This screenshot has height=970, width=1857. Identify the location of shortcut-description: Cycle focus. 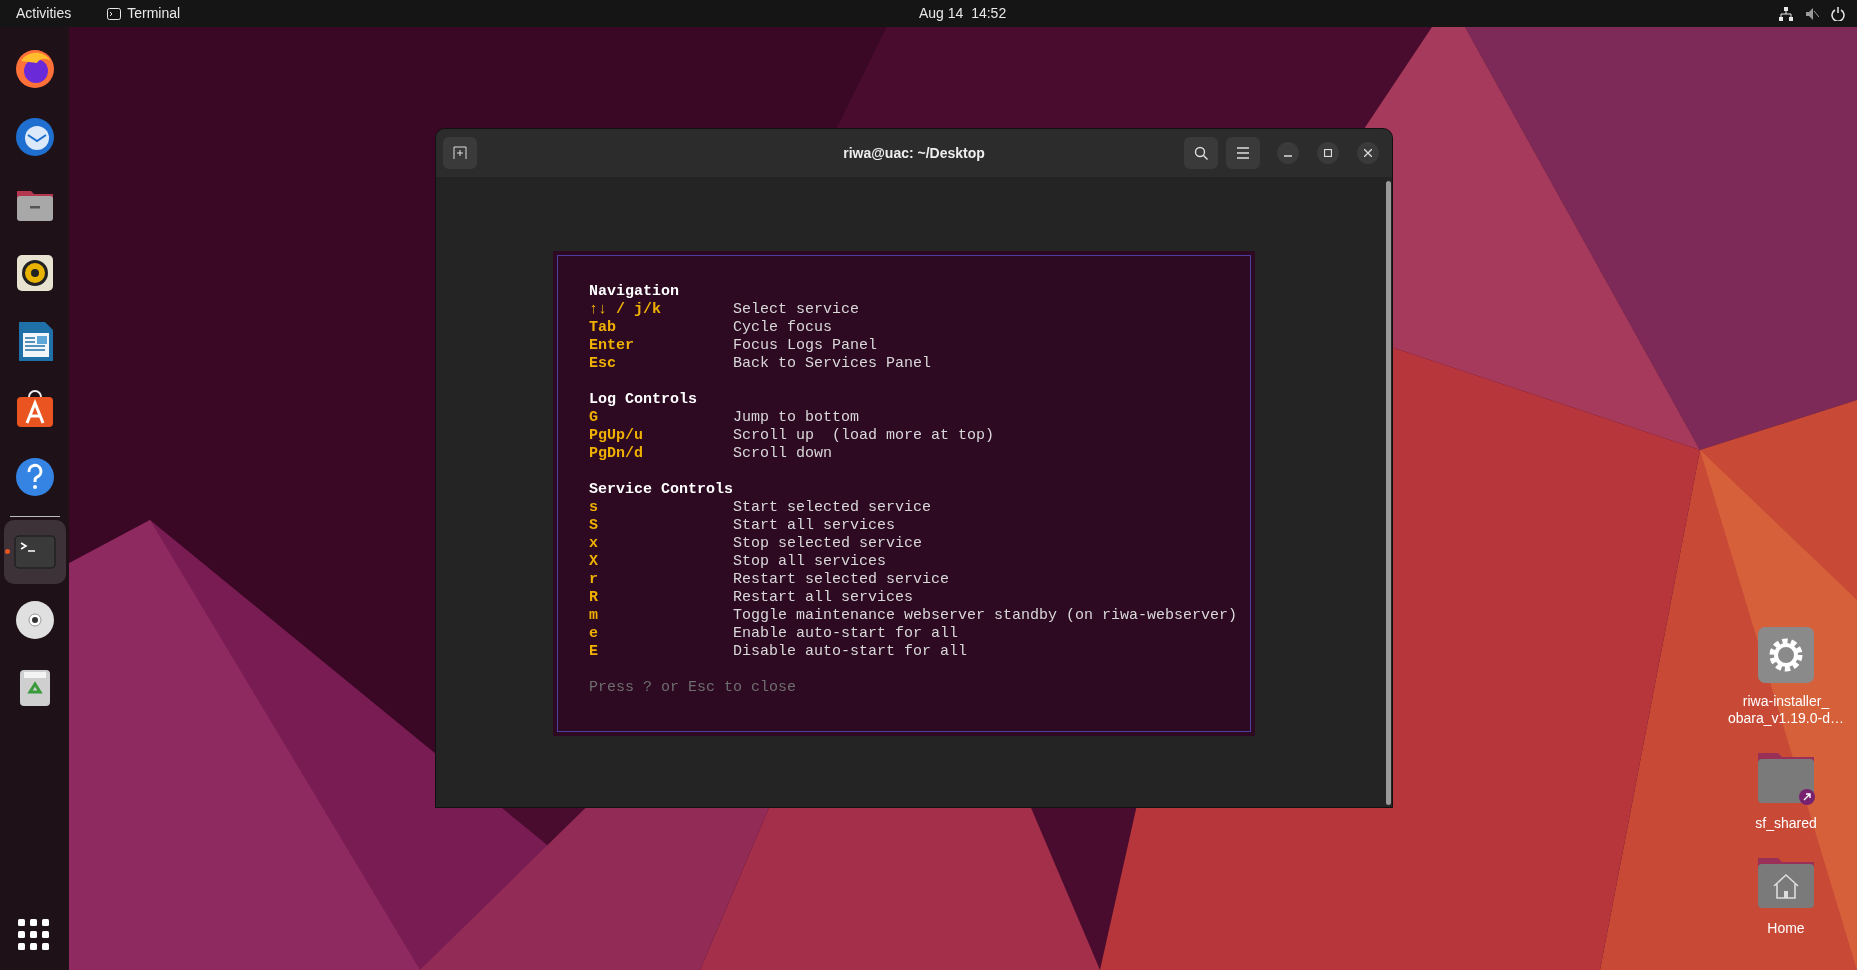
(783, 328).